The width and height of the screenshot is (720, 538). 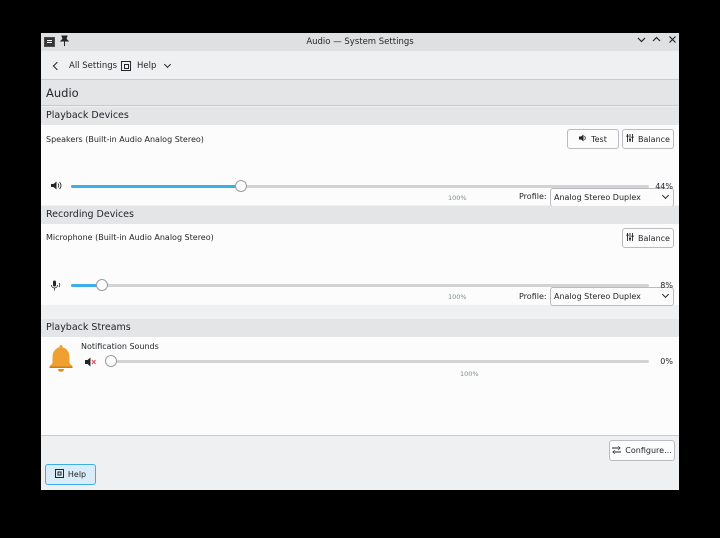 I want to click on recording-balance-button: Balance, so click(x=648, y=238).